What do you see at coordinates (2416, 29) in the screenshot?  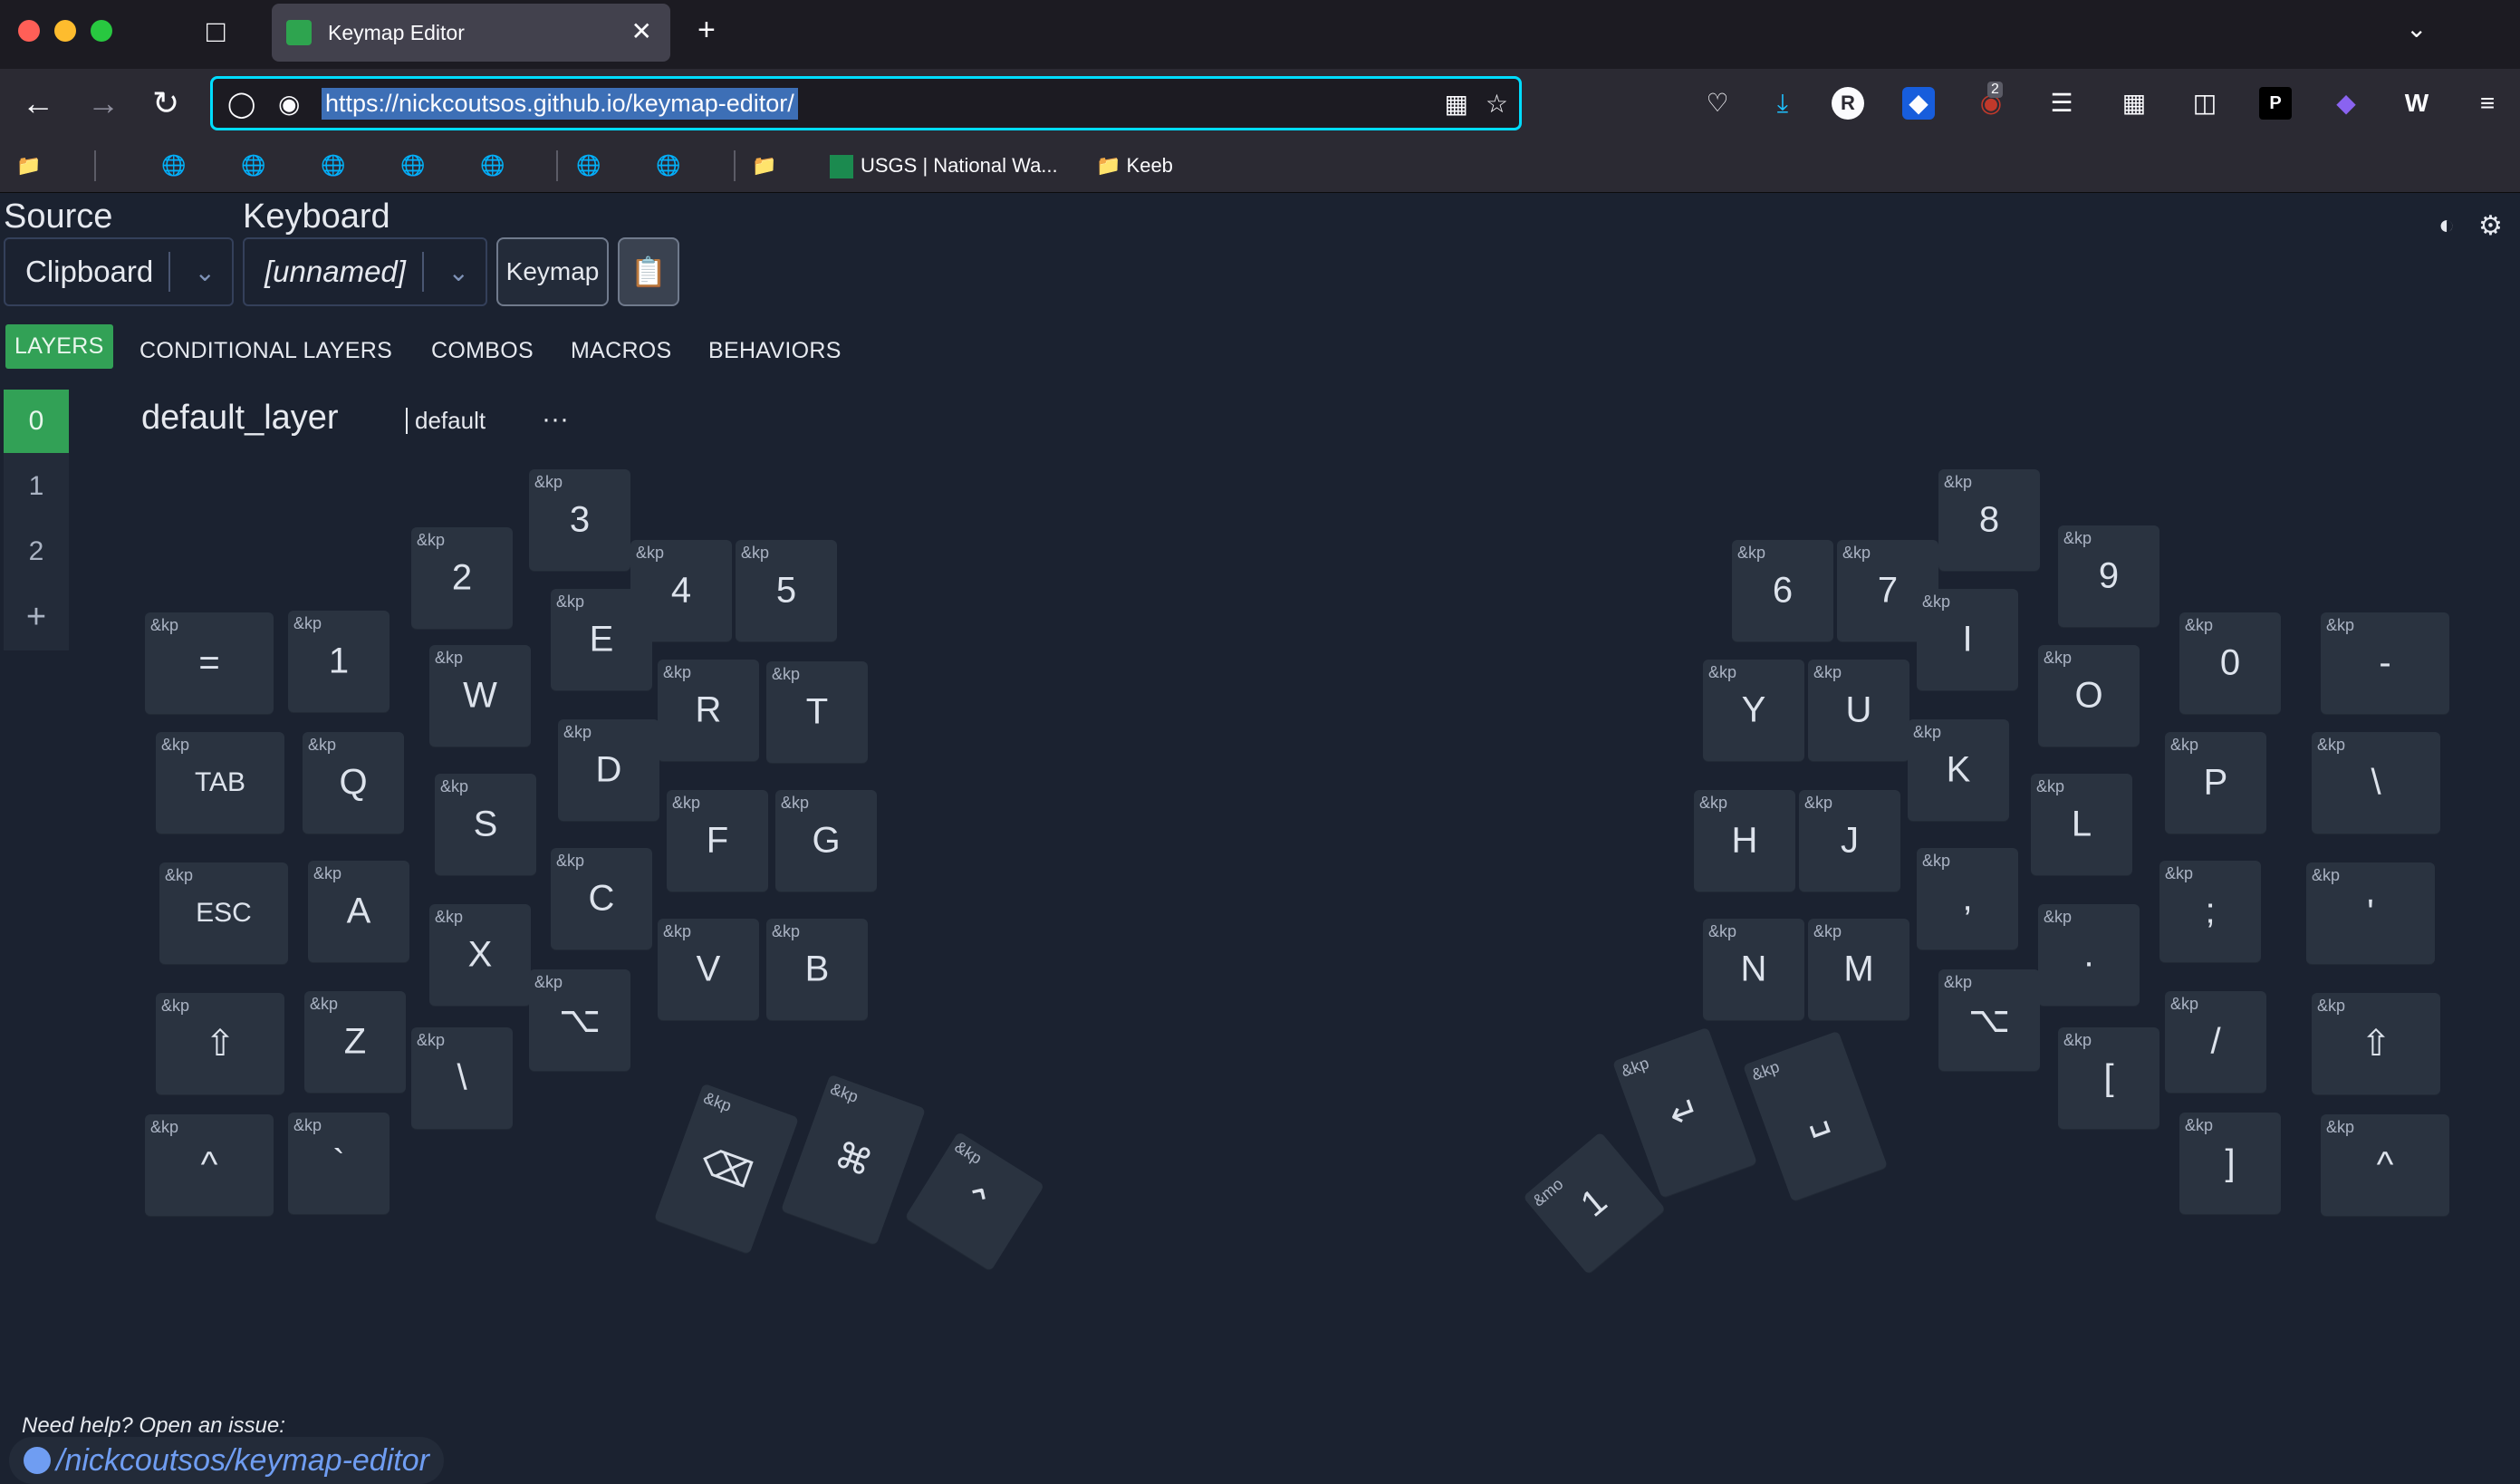 I see `tab-list-chevron-icon: ⌄` at bounding box center [2416, 29].